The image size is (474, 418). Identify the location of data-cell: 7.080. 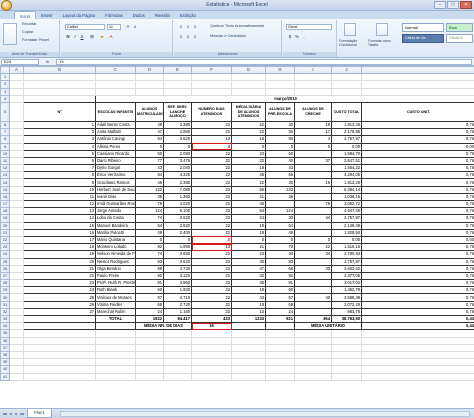
(177, 189).